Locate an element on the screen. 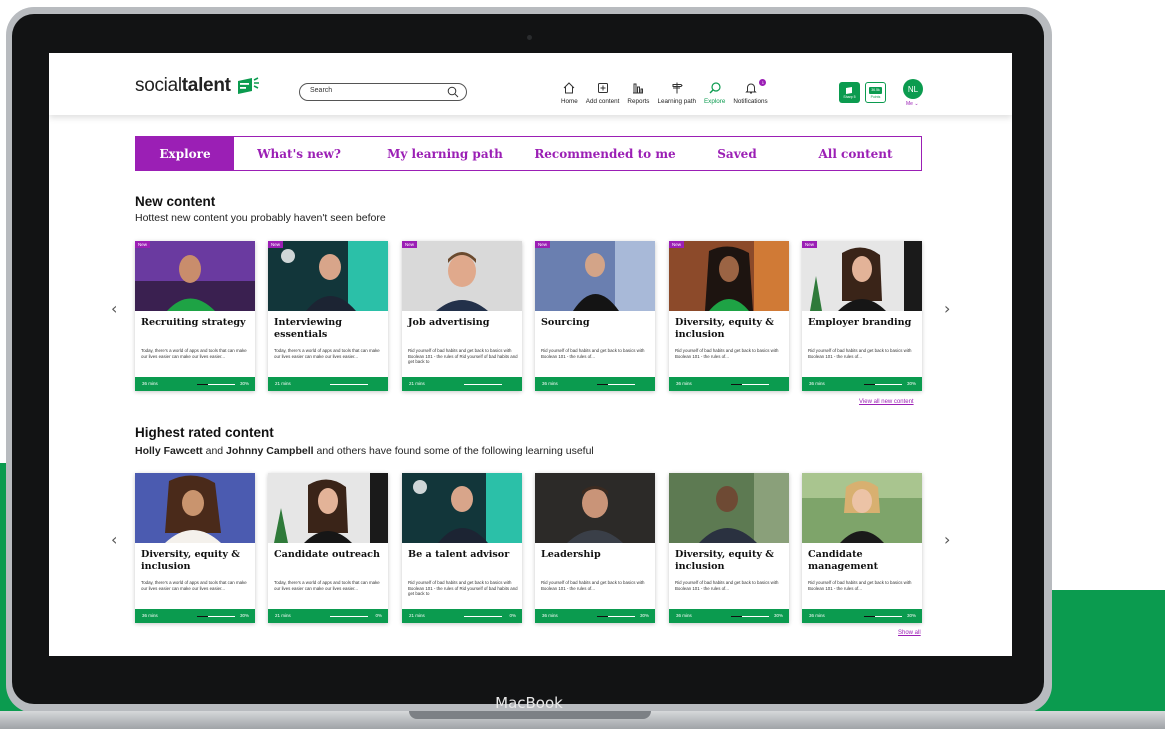  progress-percent: 0% is located at coordinates (512, 615).